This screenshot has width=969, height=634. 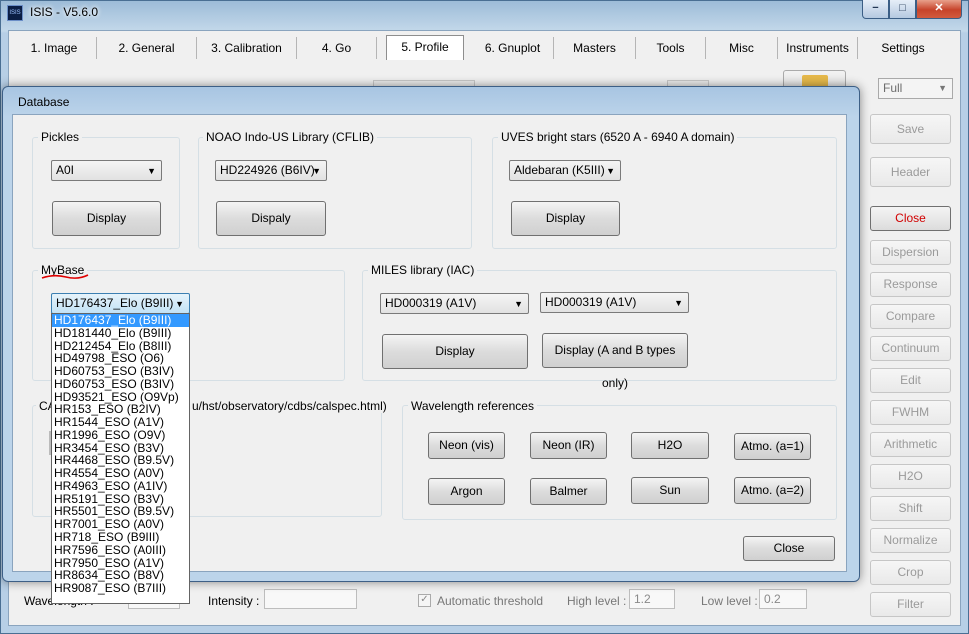 I want to click on maximize-button: □, so click(x=902, y=9).